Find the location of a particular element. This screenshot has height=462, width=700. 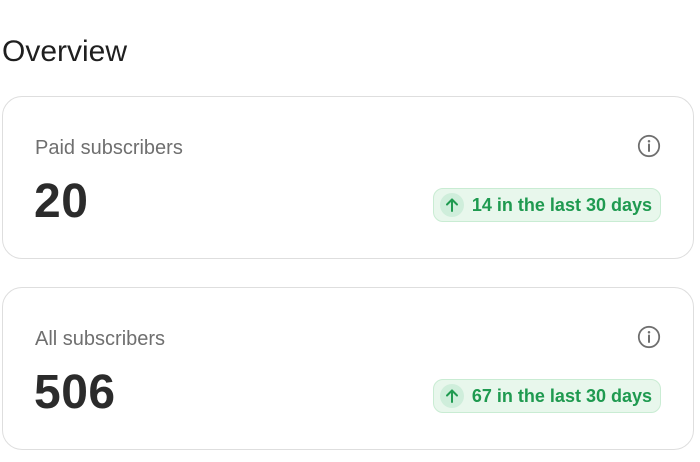

trend-badge: 14 in the last 30 days is located at coordinates (546, 205).